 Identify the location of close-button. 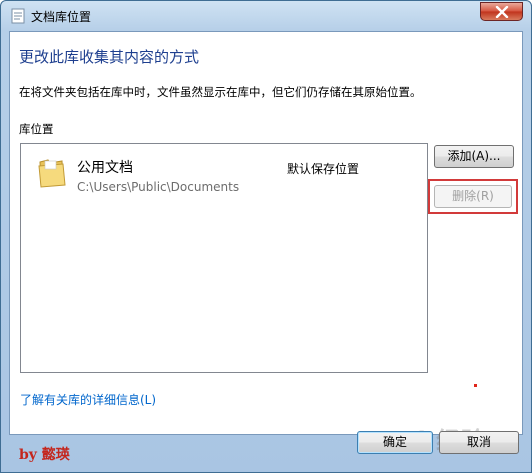
(501, 11).